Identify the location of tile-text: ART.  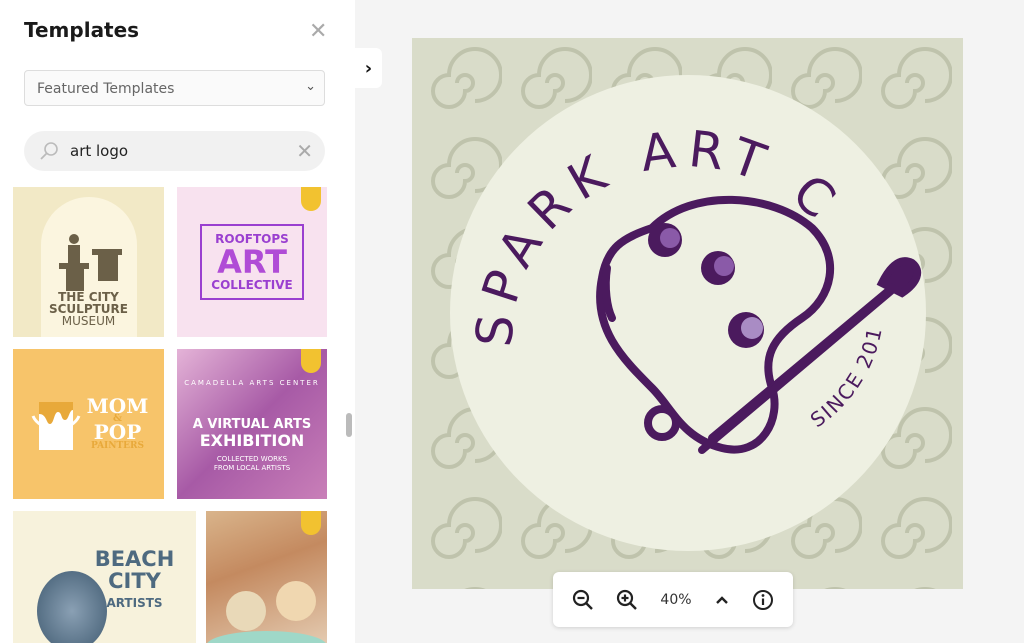
(252, 262).